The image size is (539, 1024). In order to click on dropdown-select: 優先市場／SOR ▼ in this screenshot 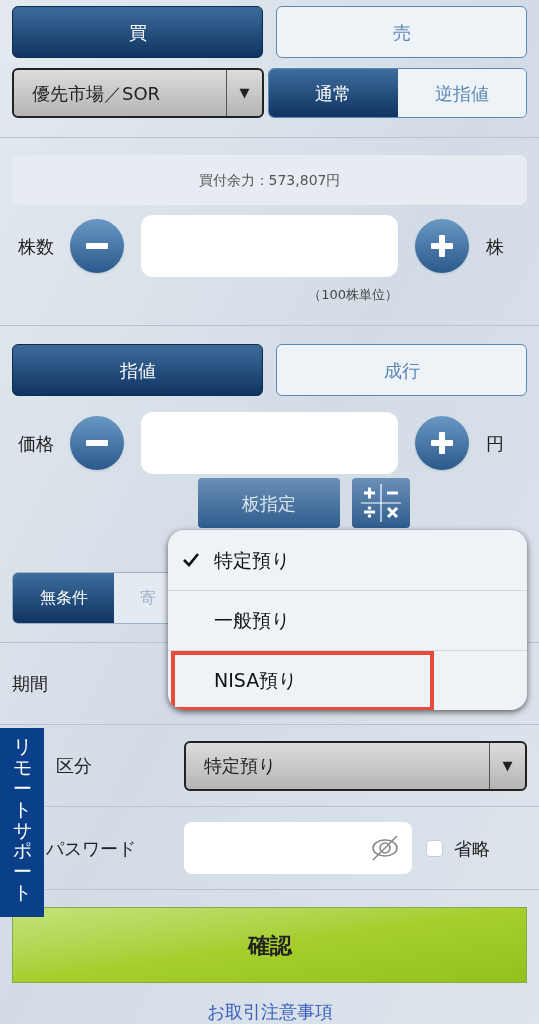, I will do `click(138, 93)`.